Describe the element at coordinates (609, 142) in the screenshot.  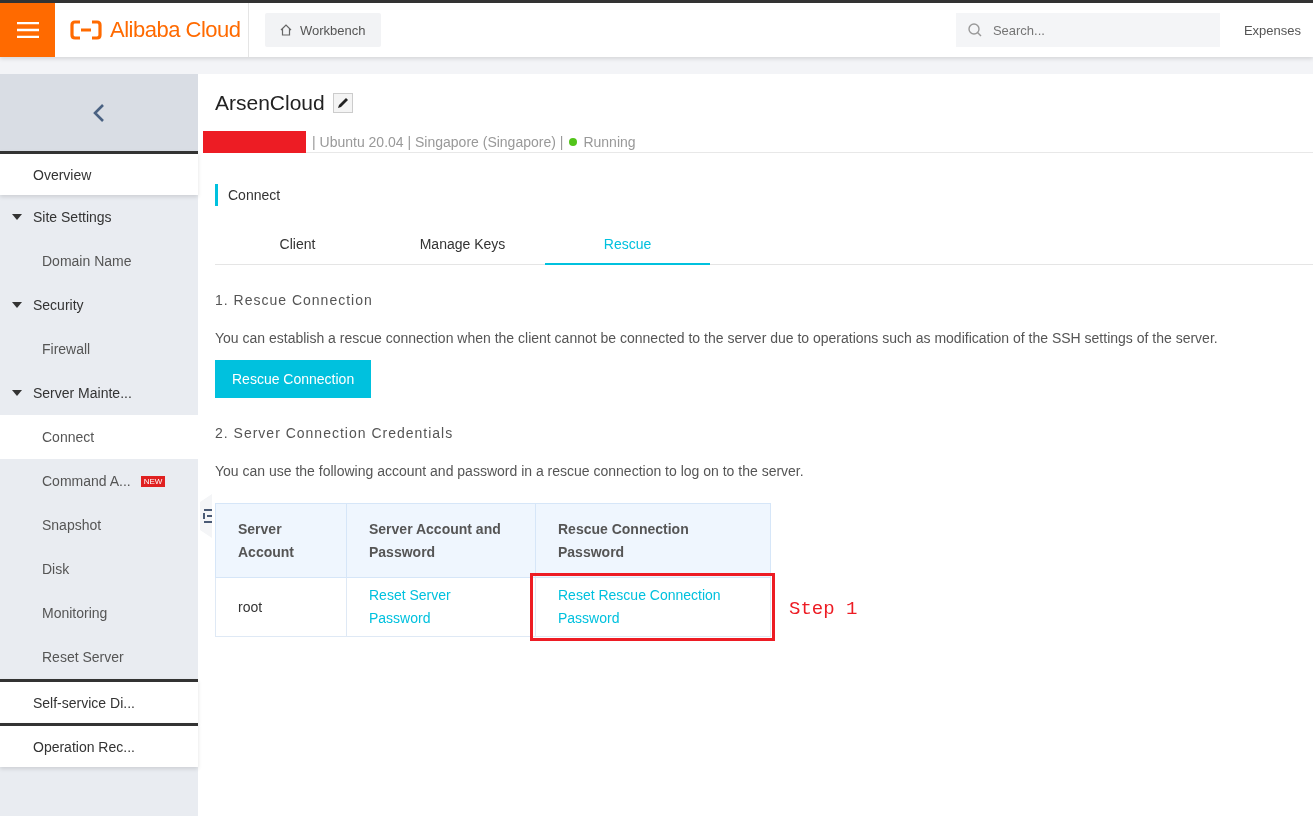
I see `status-text: Running` at that location.